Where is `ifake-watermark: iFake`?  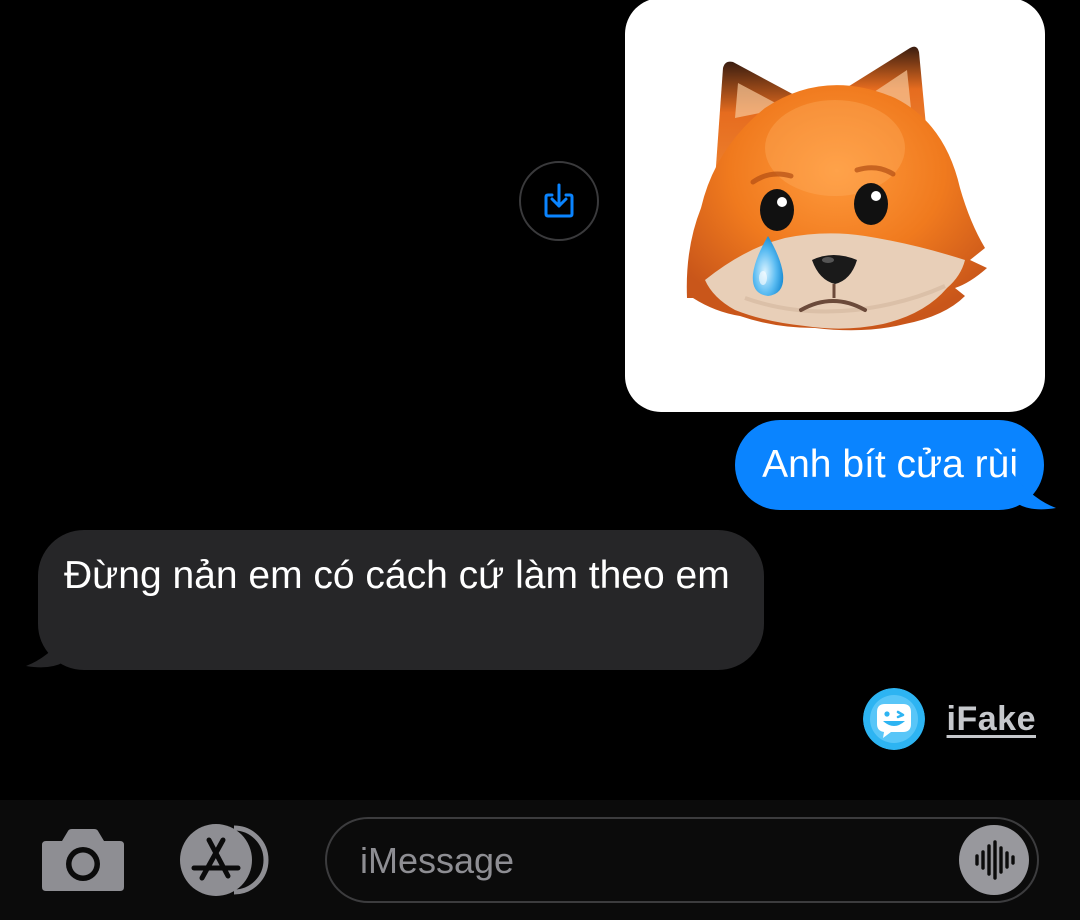 ifake-watermark: iFake is located at coordinates (949, 719).